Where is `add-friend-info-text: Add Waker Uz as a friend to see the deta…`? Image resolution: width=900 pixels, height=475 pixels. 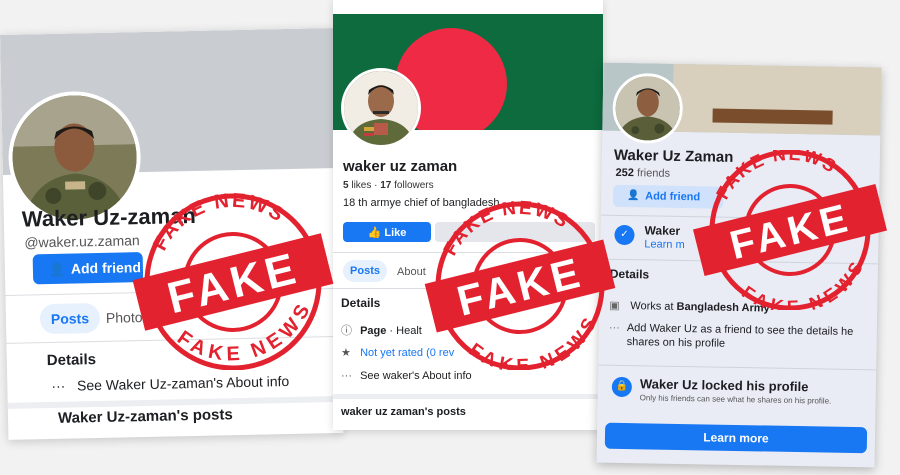 add-friend-info-text: Add Waker Uz as a friend to see the deta… is located at coordinates (740, 336).